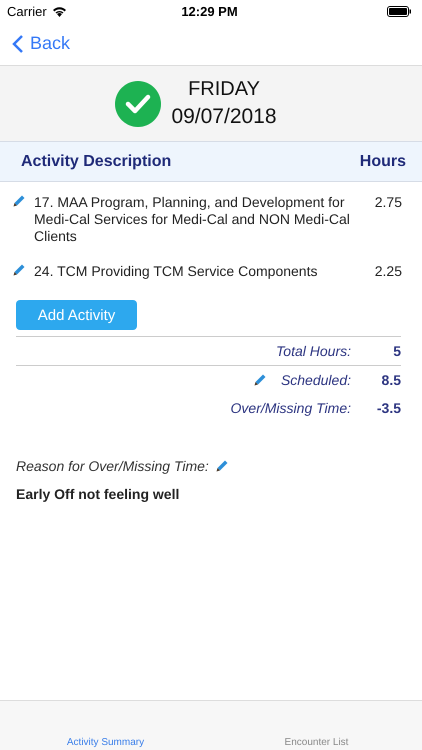  What do you see at coordinates (96, 161) in the screenshot?
I see `column-header: Activity Description` at bounding box center [96, 161].